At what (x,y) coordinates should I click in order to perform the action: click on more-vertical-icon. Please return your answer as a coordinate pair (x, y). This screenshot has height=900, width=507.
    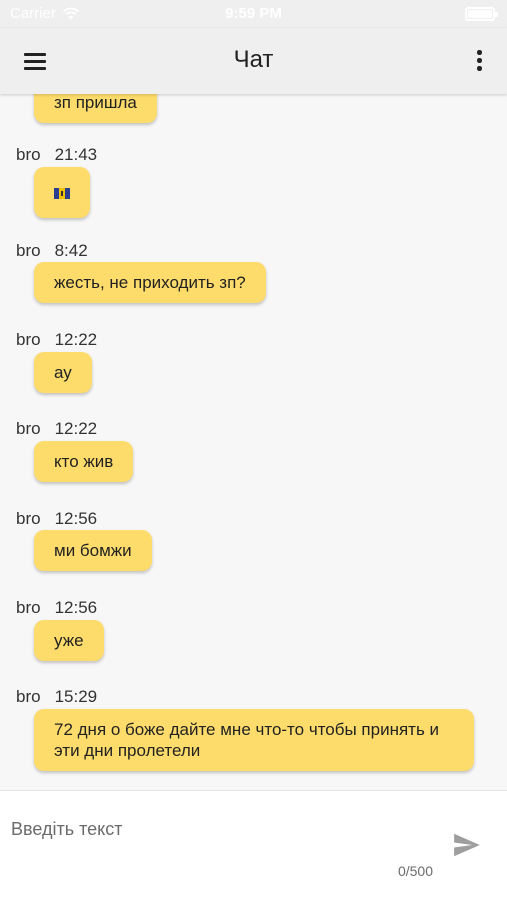
    Looking at the image, I should click on (479, 61).